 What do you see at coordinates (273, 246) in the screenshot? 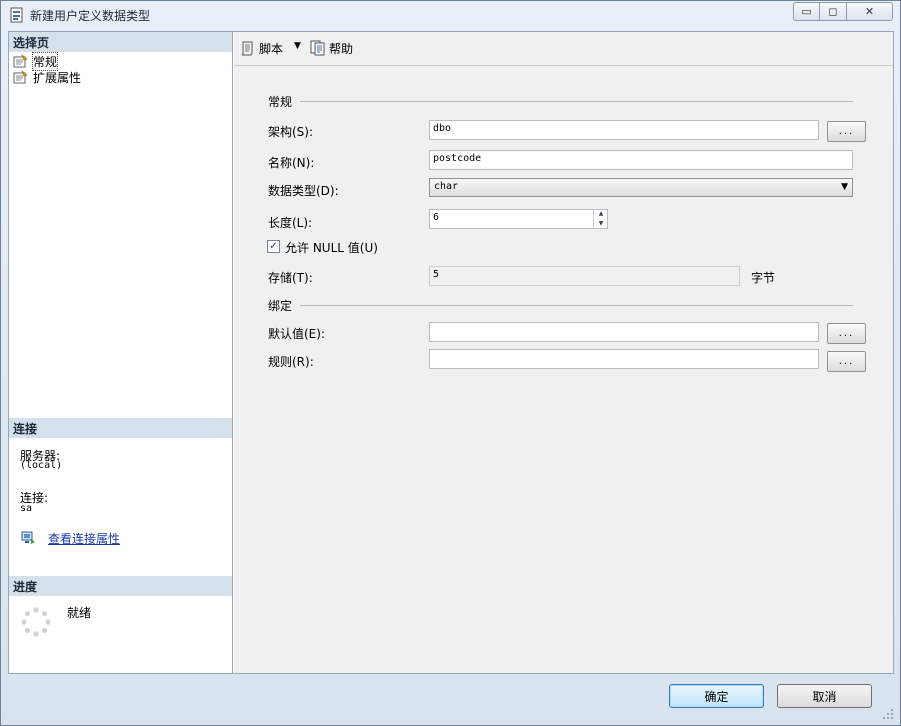
I see `allow-null-checkbox: ✓` at bounding box center [273, 246].